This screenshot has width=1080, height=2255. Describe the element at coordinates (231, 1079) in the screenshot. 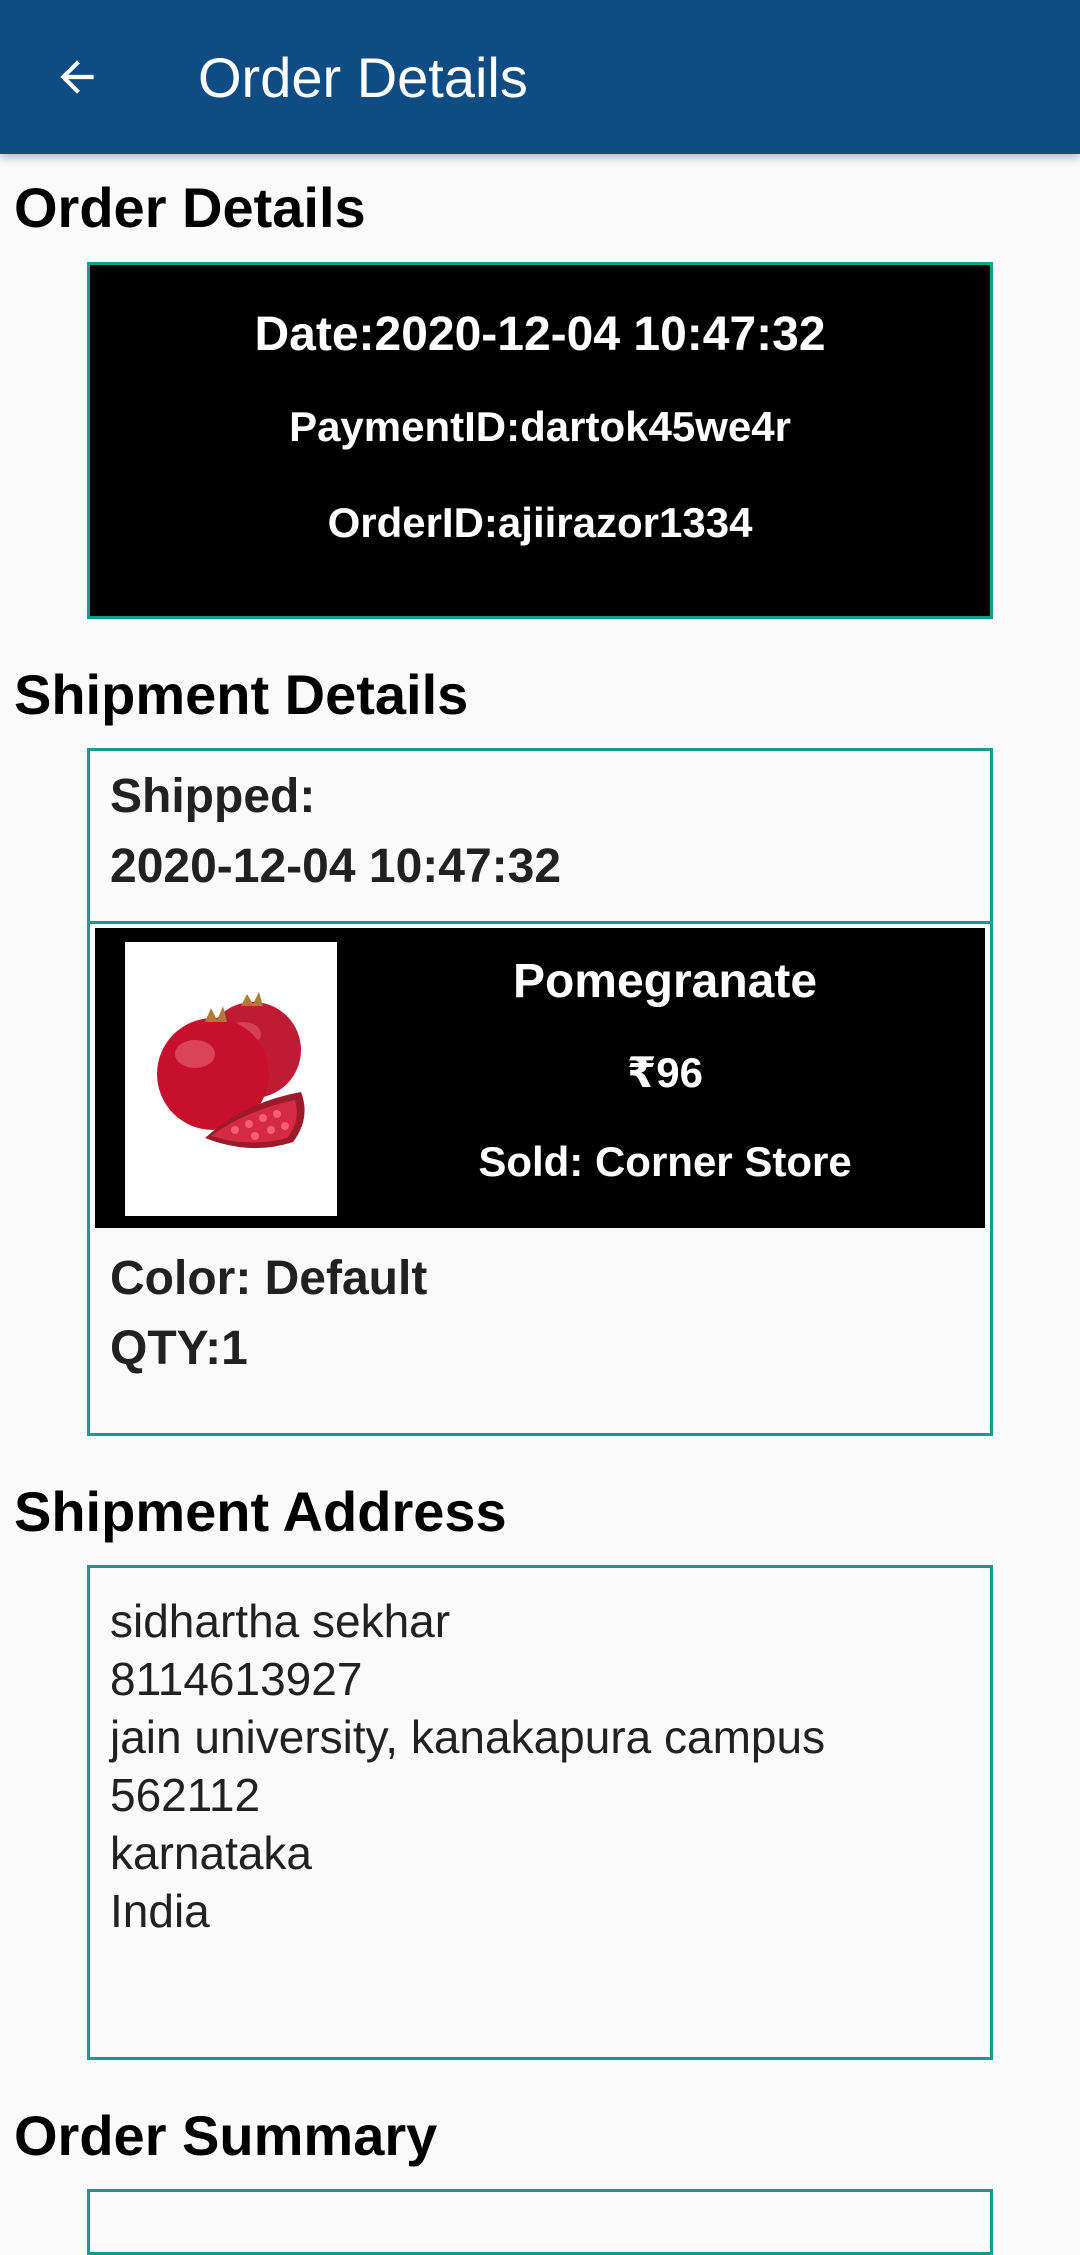

I see `pomegranate-image` at that location.